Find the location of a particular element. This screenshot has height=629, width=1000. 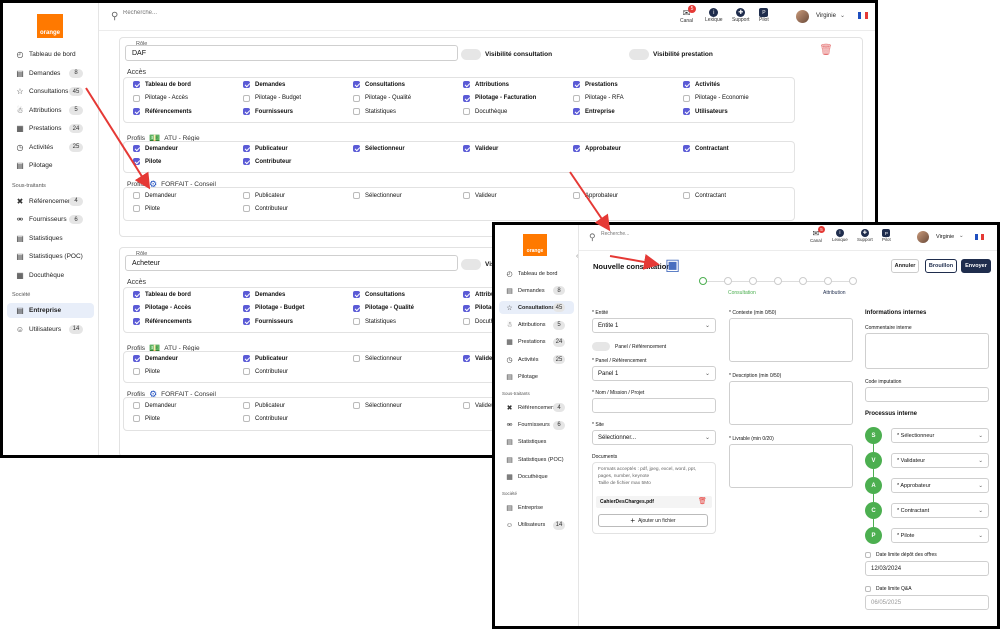

checkbox-pilote: Pilote is located at coordinates (146, 418).